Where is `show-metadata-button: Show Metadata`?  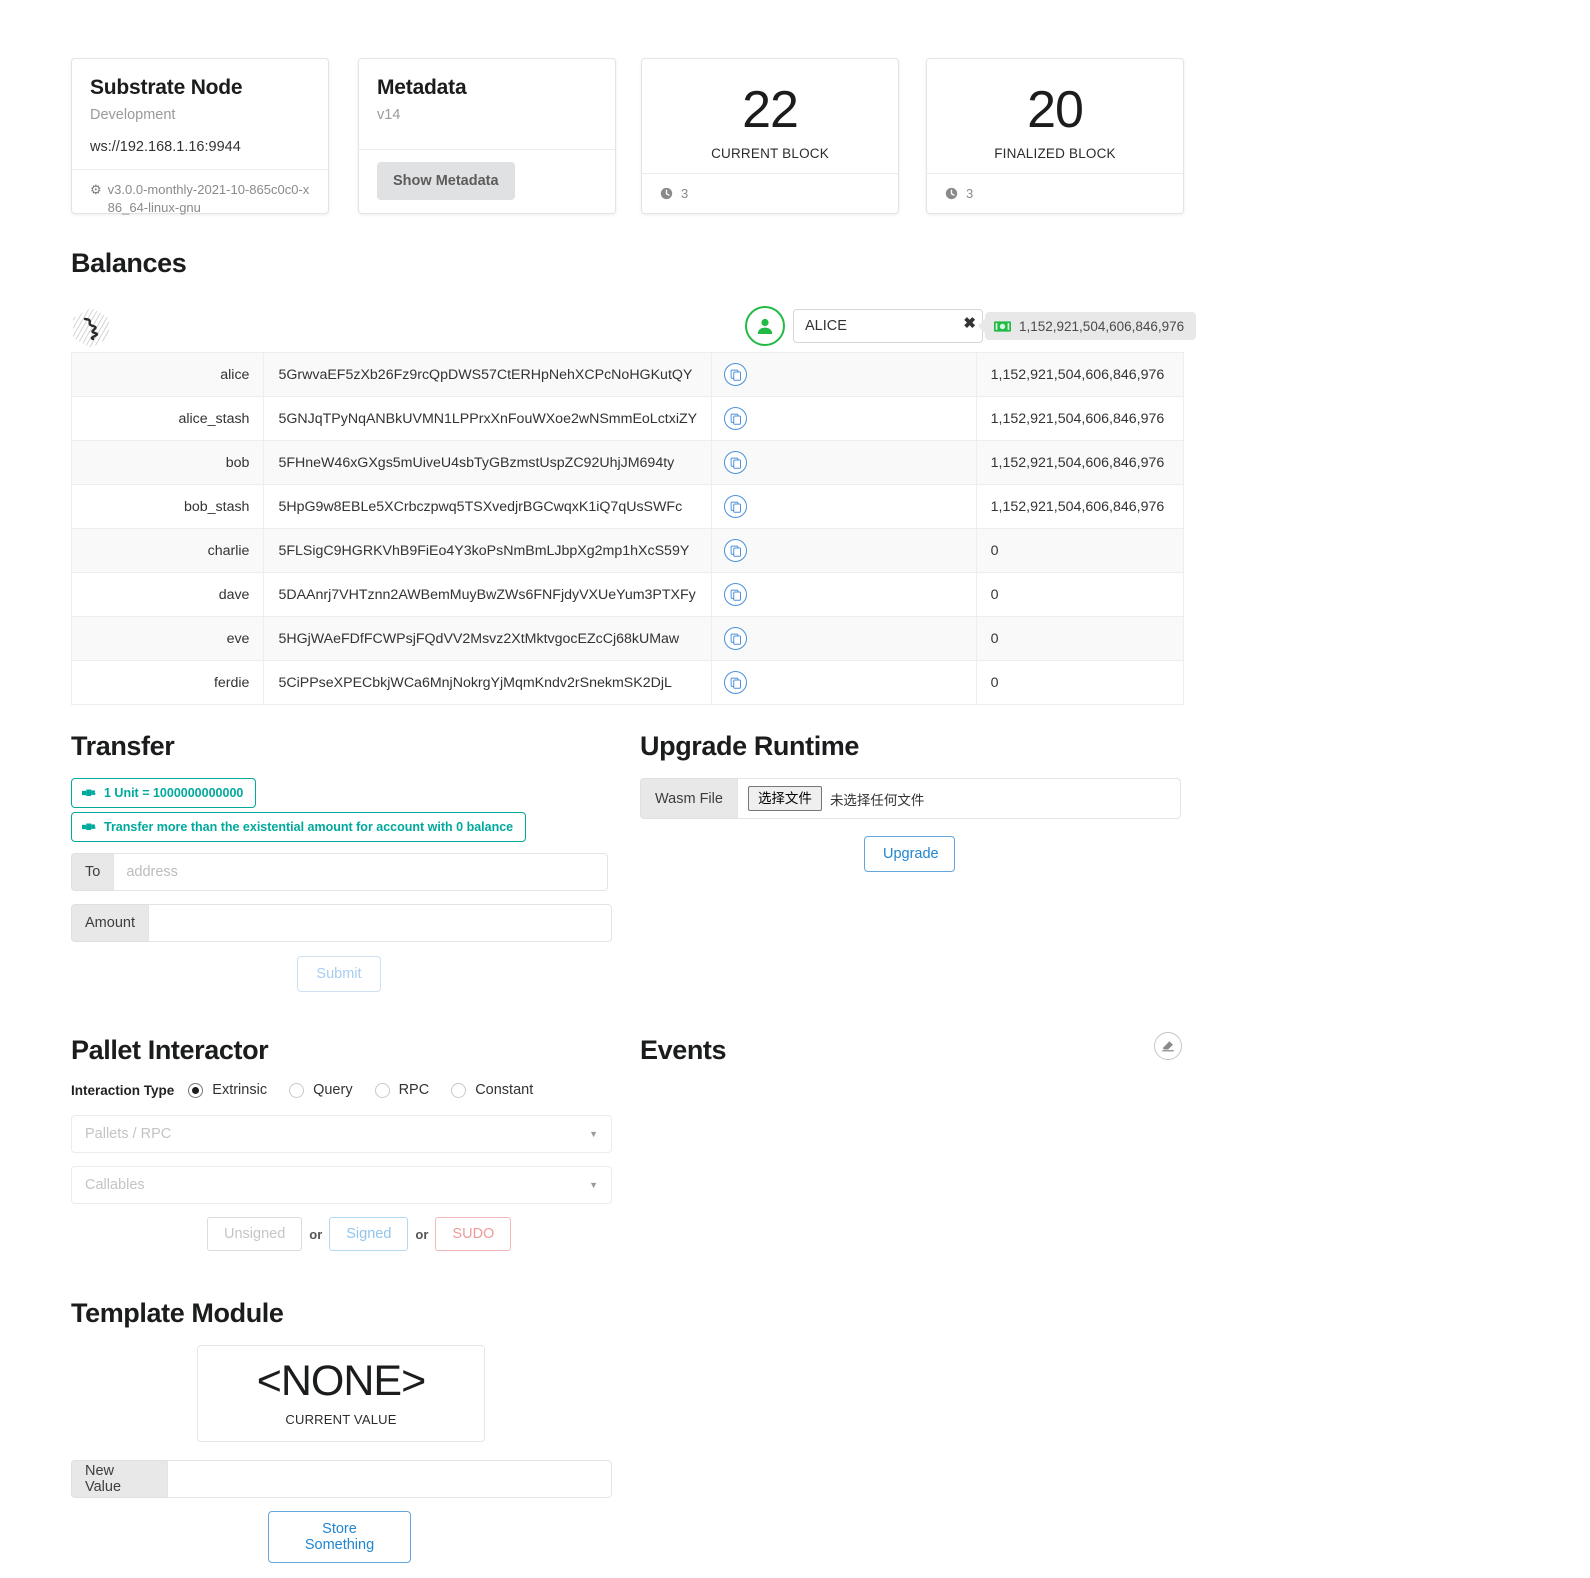 show-metadata-button: Show Metadata is located at coordinates (446, 181).